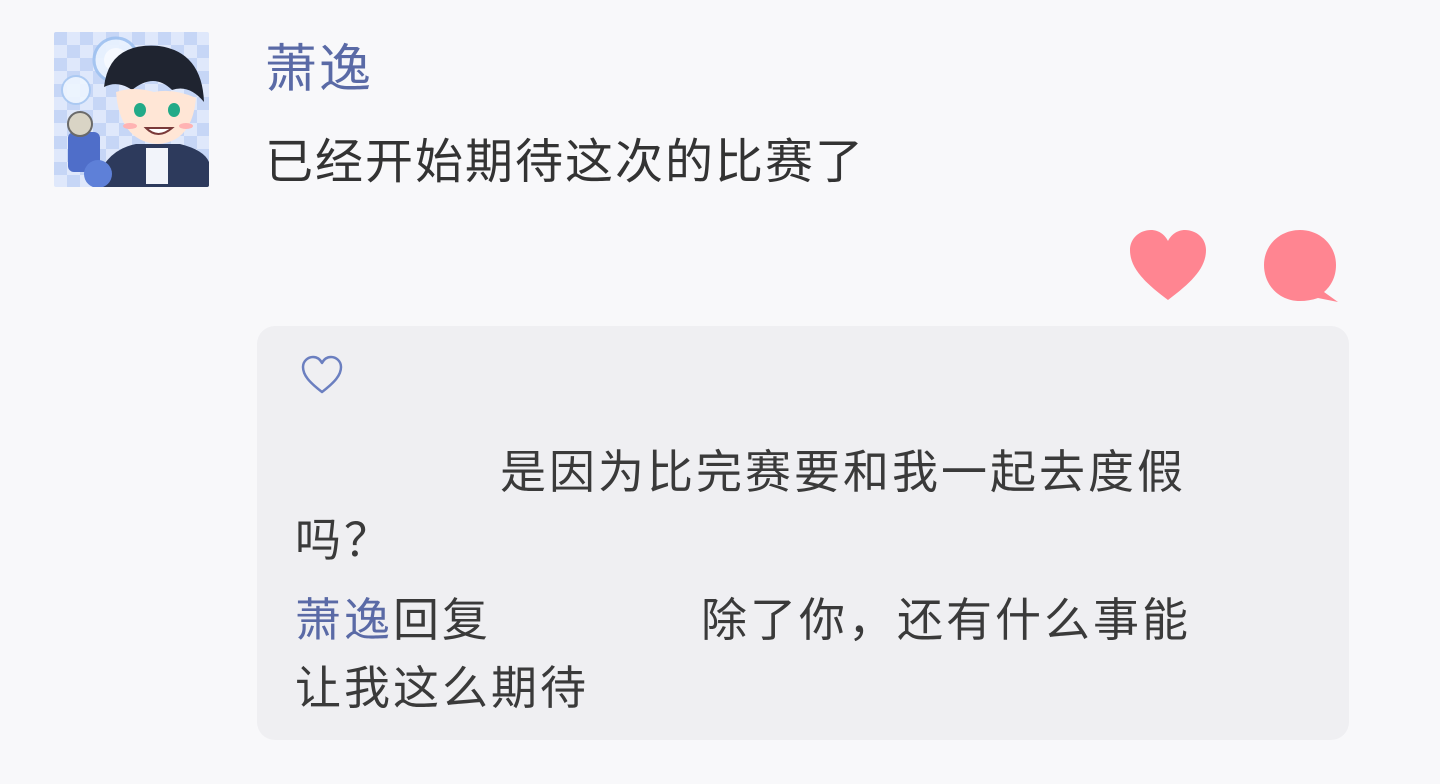 The height and width of the screenshot is (784, 1440). I want to click on reply-line-1: 萧逸回复 除了你，还有什么事能, so click(743, 620).